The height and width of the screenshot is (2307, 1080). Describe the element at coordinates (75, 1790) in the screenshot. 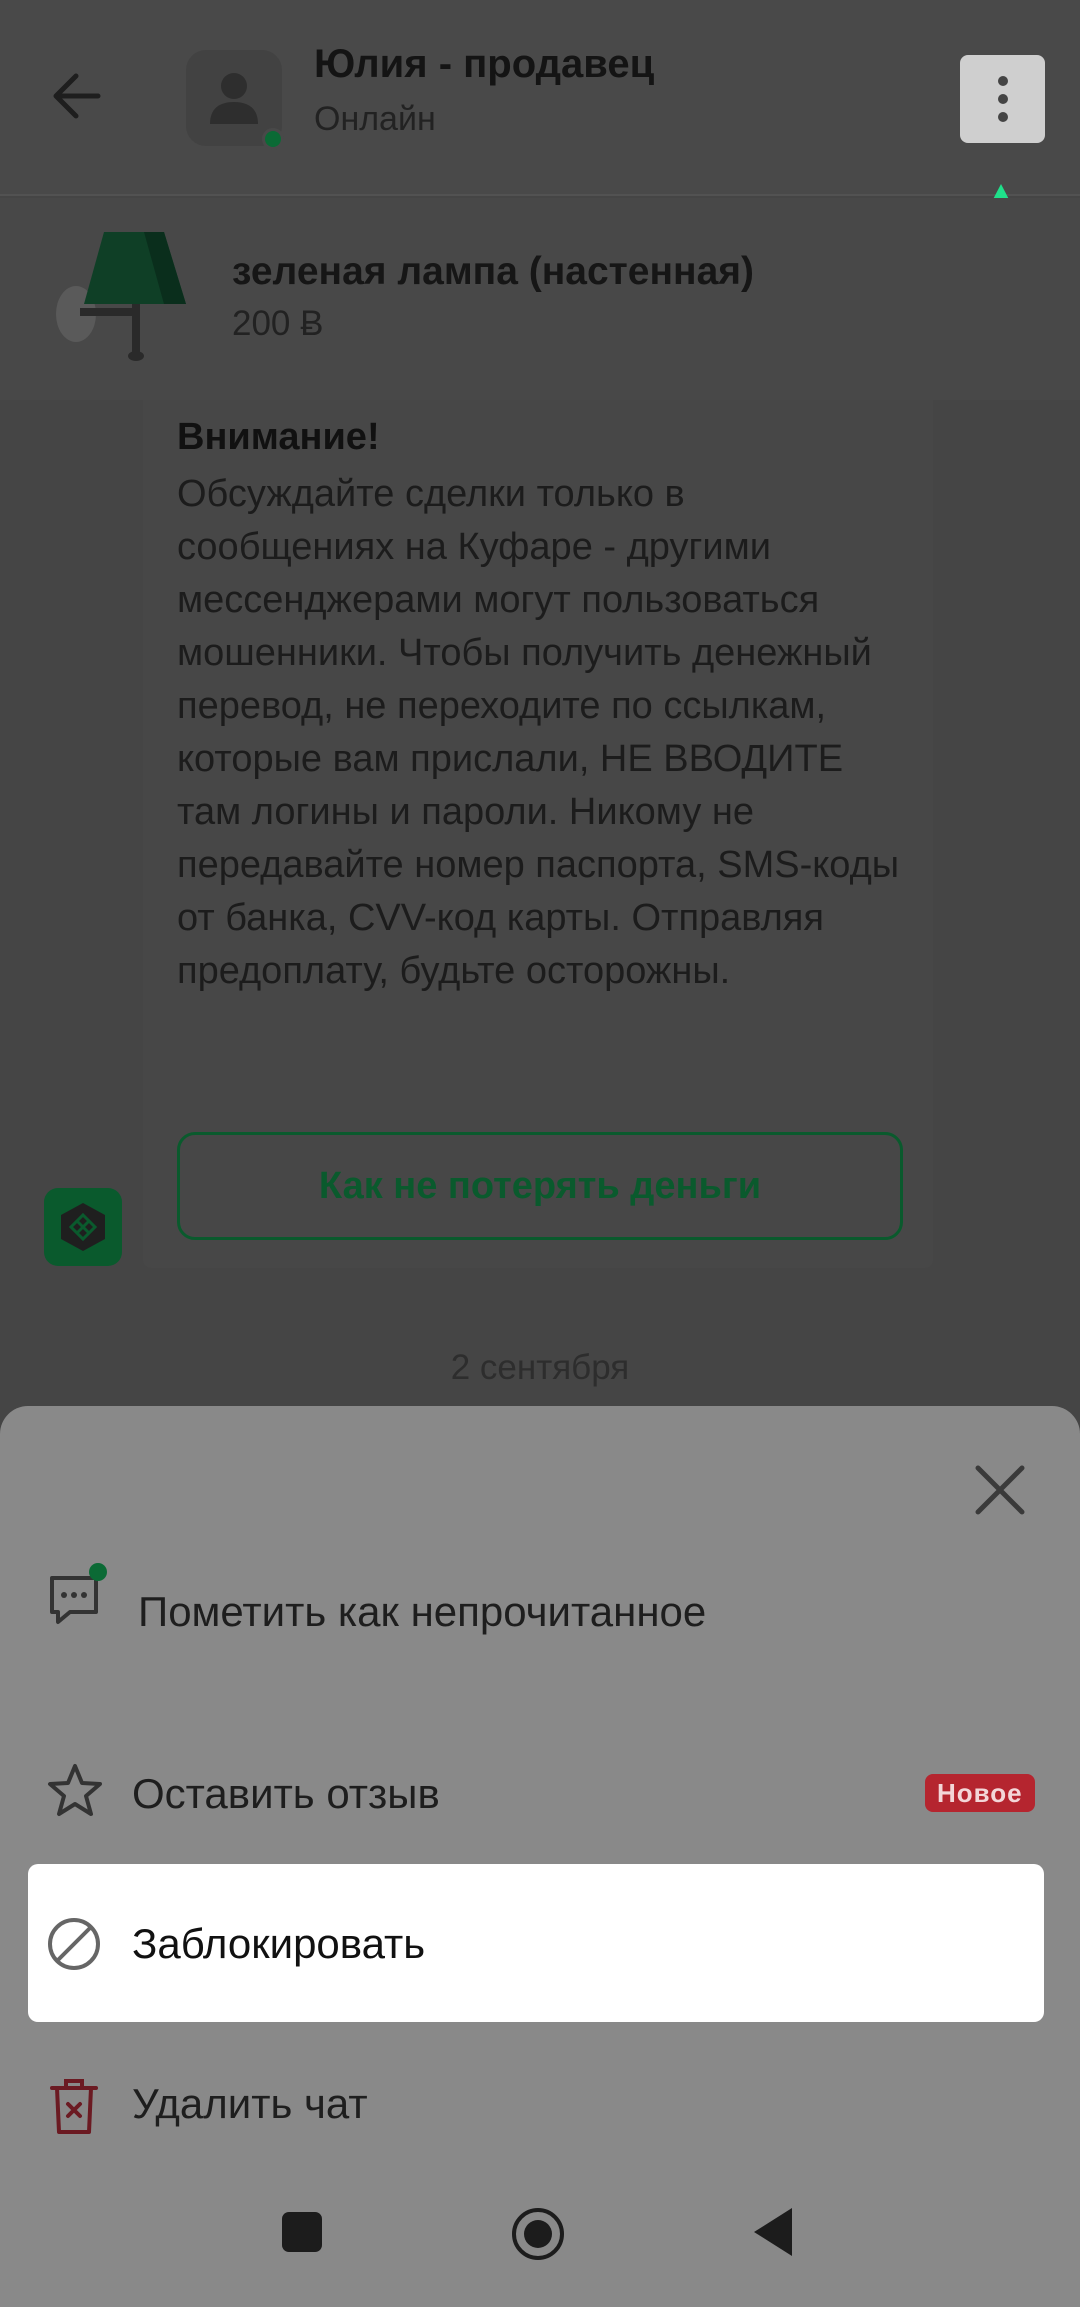

I see `star-icon` at that location.